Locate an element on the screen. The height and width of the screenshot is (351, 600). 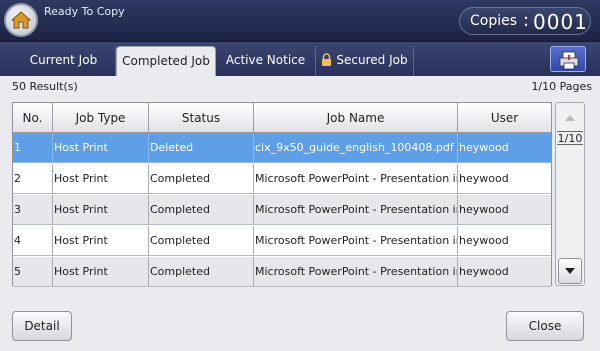
column-header-job-type: Job Type is located at coordinates (101, 118).